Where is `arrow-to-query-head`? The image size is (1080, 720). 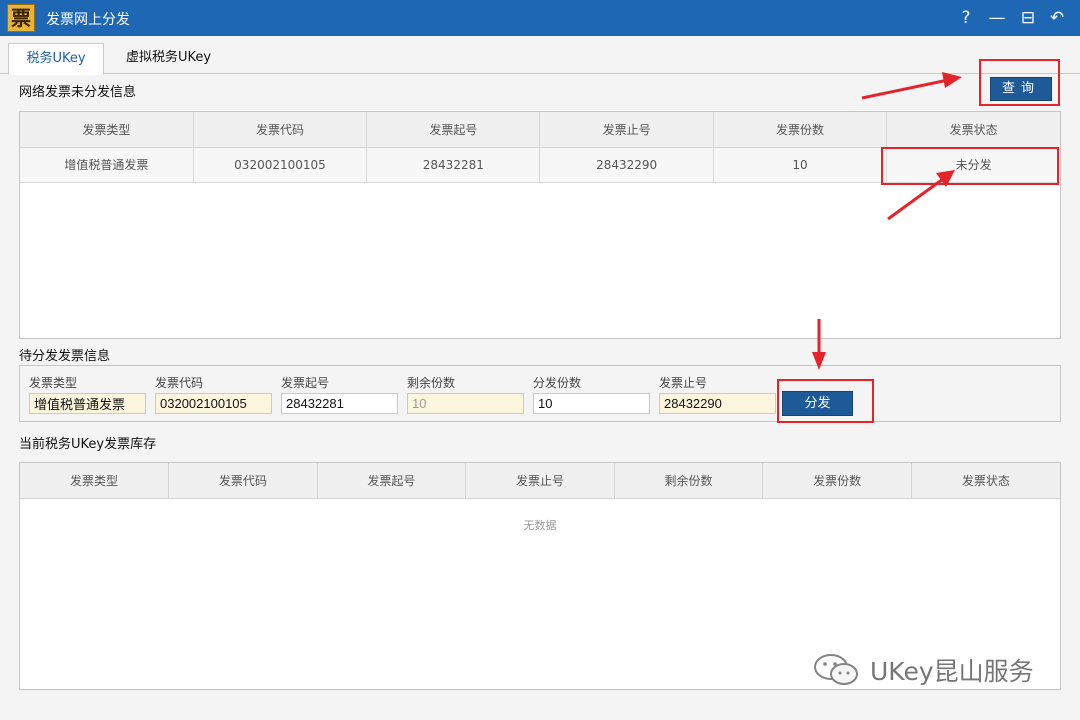 arrow-to-query-head is located at coordinates (952, 80).